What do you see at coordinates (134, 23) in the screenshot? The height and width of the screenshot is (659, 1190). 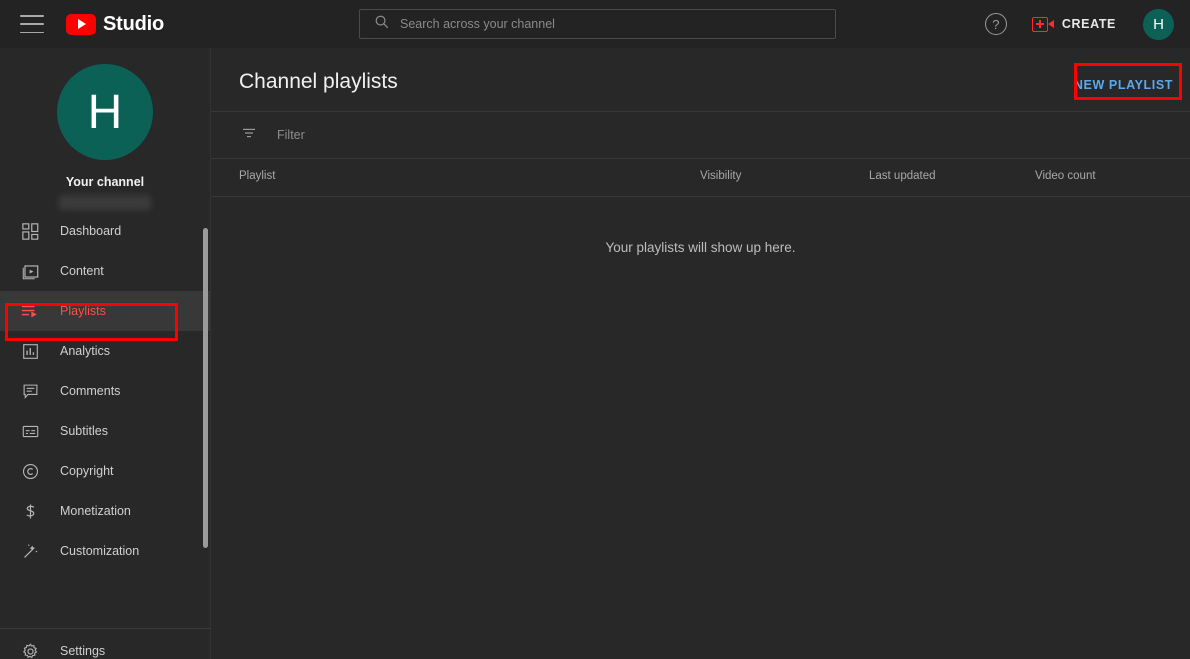 I see `brand-text: Studio` at bounding box center [134, 23].